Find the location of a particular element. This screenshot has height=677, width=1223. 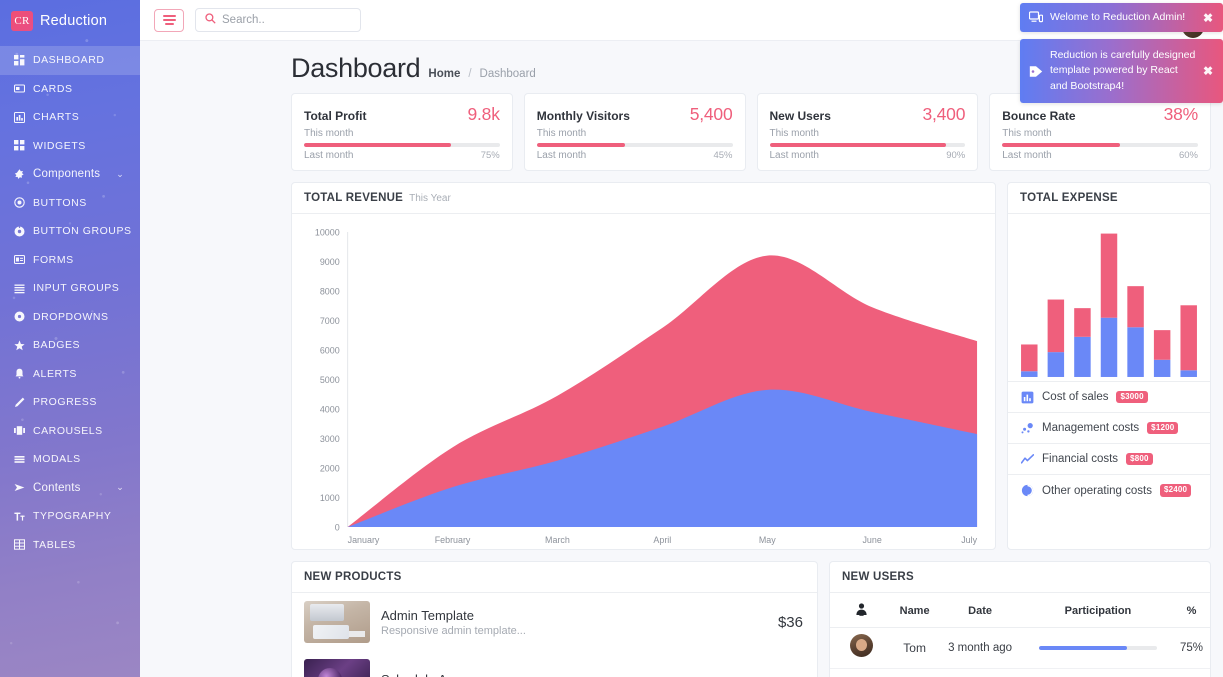

circle-dot-icon is located at coordinates (19, 202).